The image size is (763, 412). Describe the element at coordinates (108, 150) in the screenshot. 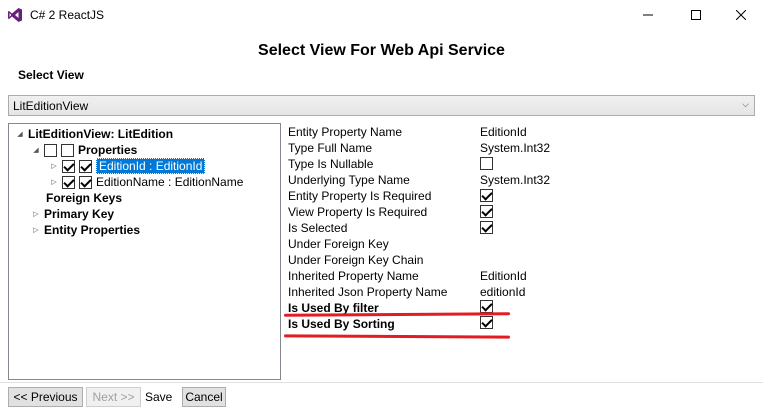

I see `tree-properties-label: Properties` at that location.